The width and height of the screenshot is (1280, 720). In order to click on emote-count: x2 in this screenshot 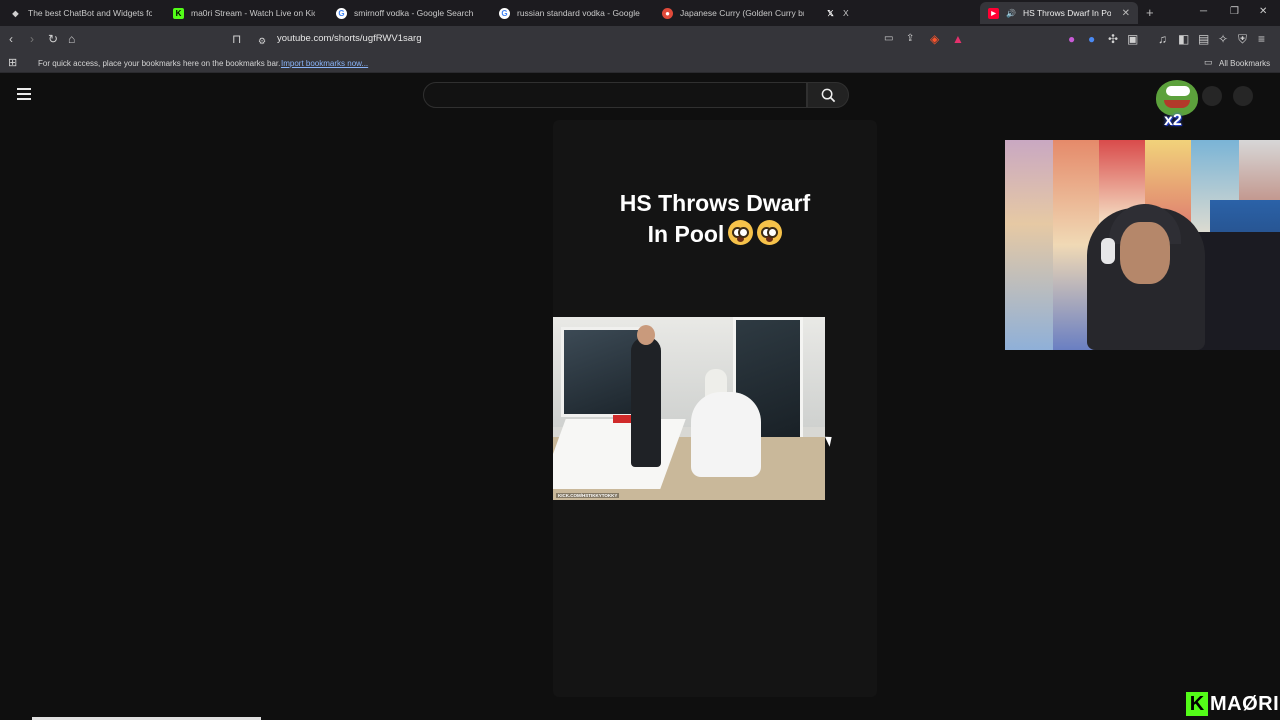, I will do `click(1173, 120)`.